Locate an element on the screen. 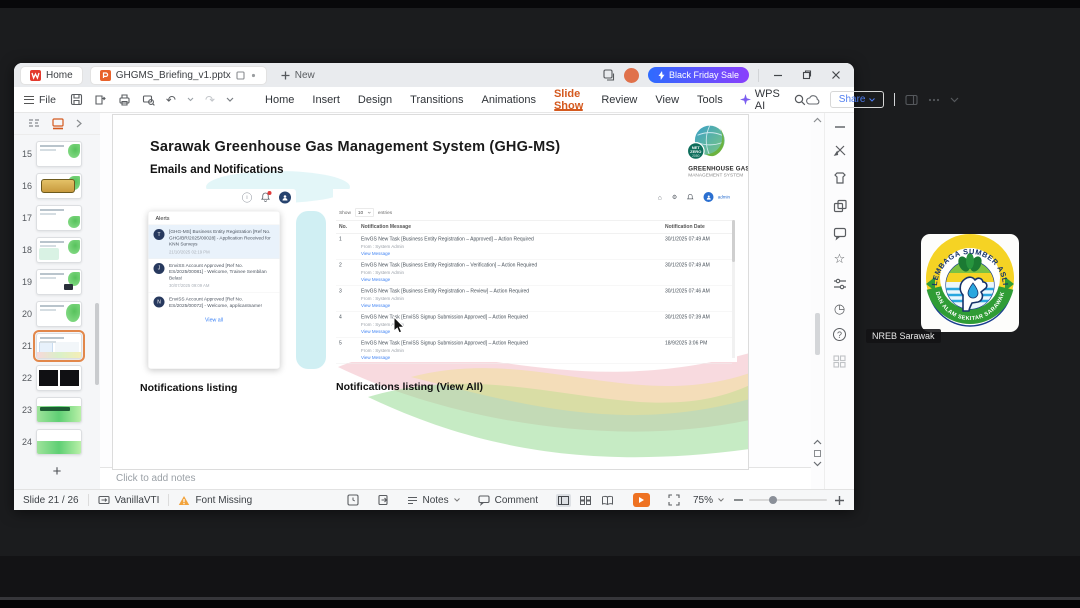  more-options-icon is located at coordinates (934, 100).